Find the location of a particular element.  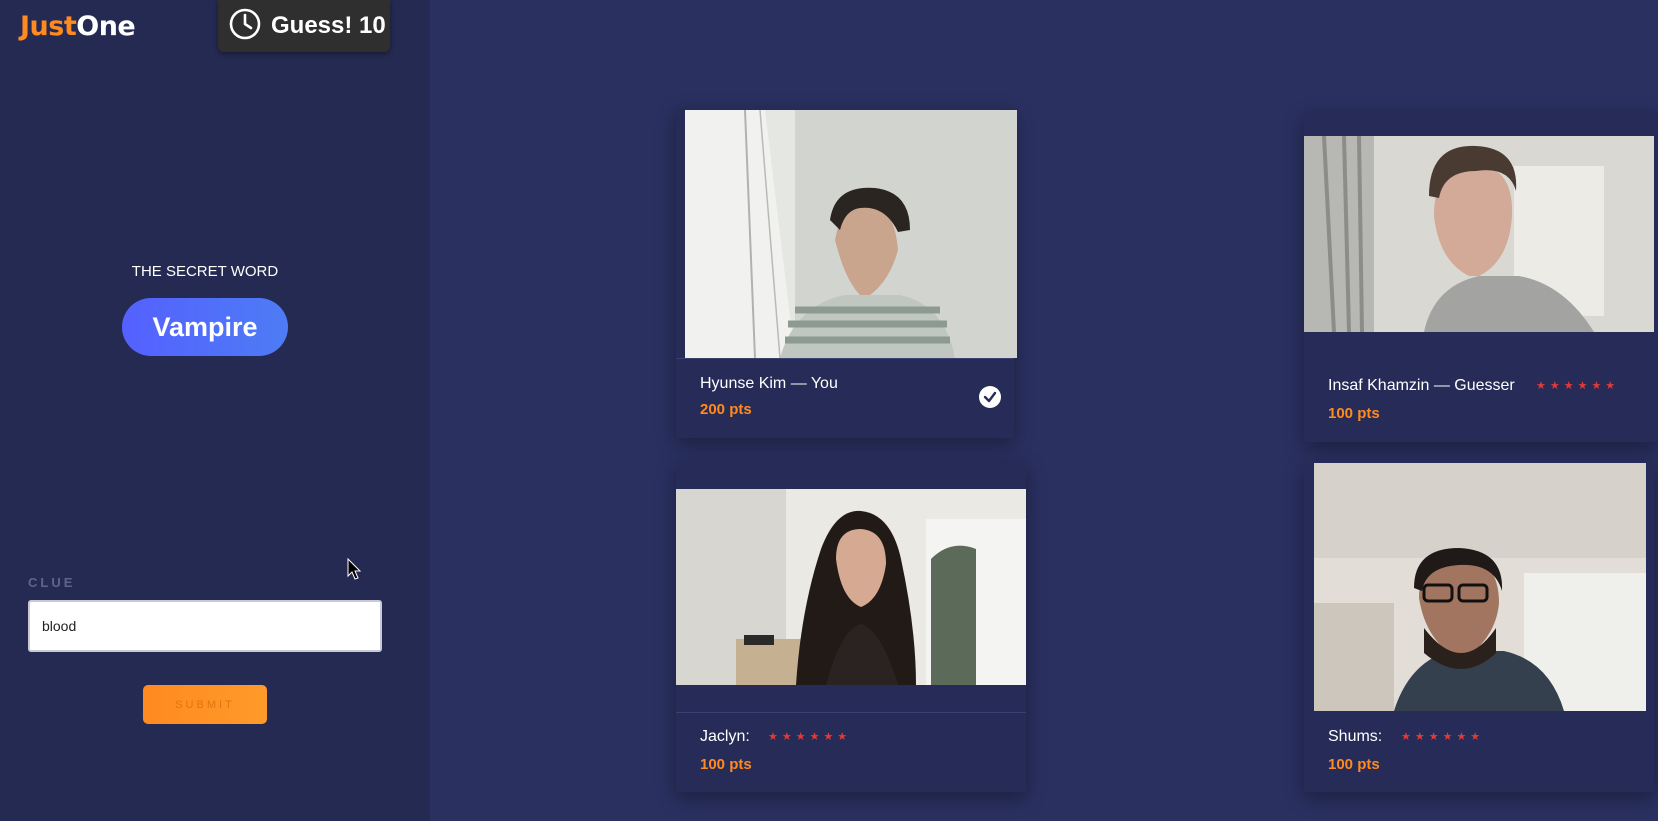

player-card: Hyunse Kim — You 200 pts is located at coordinates (846, 273).